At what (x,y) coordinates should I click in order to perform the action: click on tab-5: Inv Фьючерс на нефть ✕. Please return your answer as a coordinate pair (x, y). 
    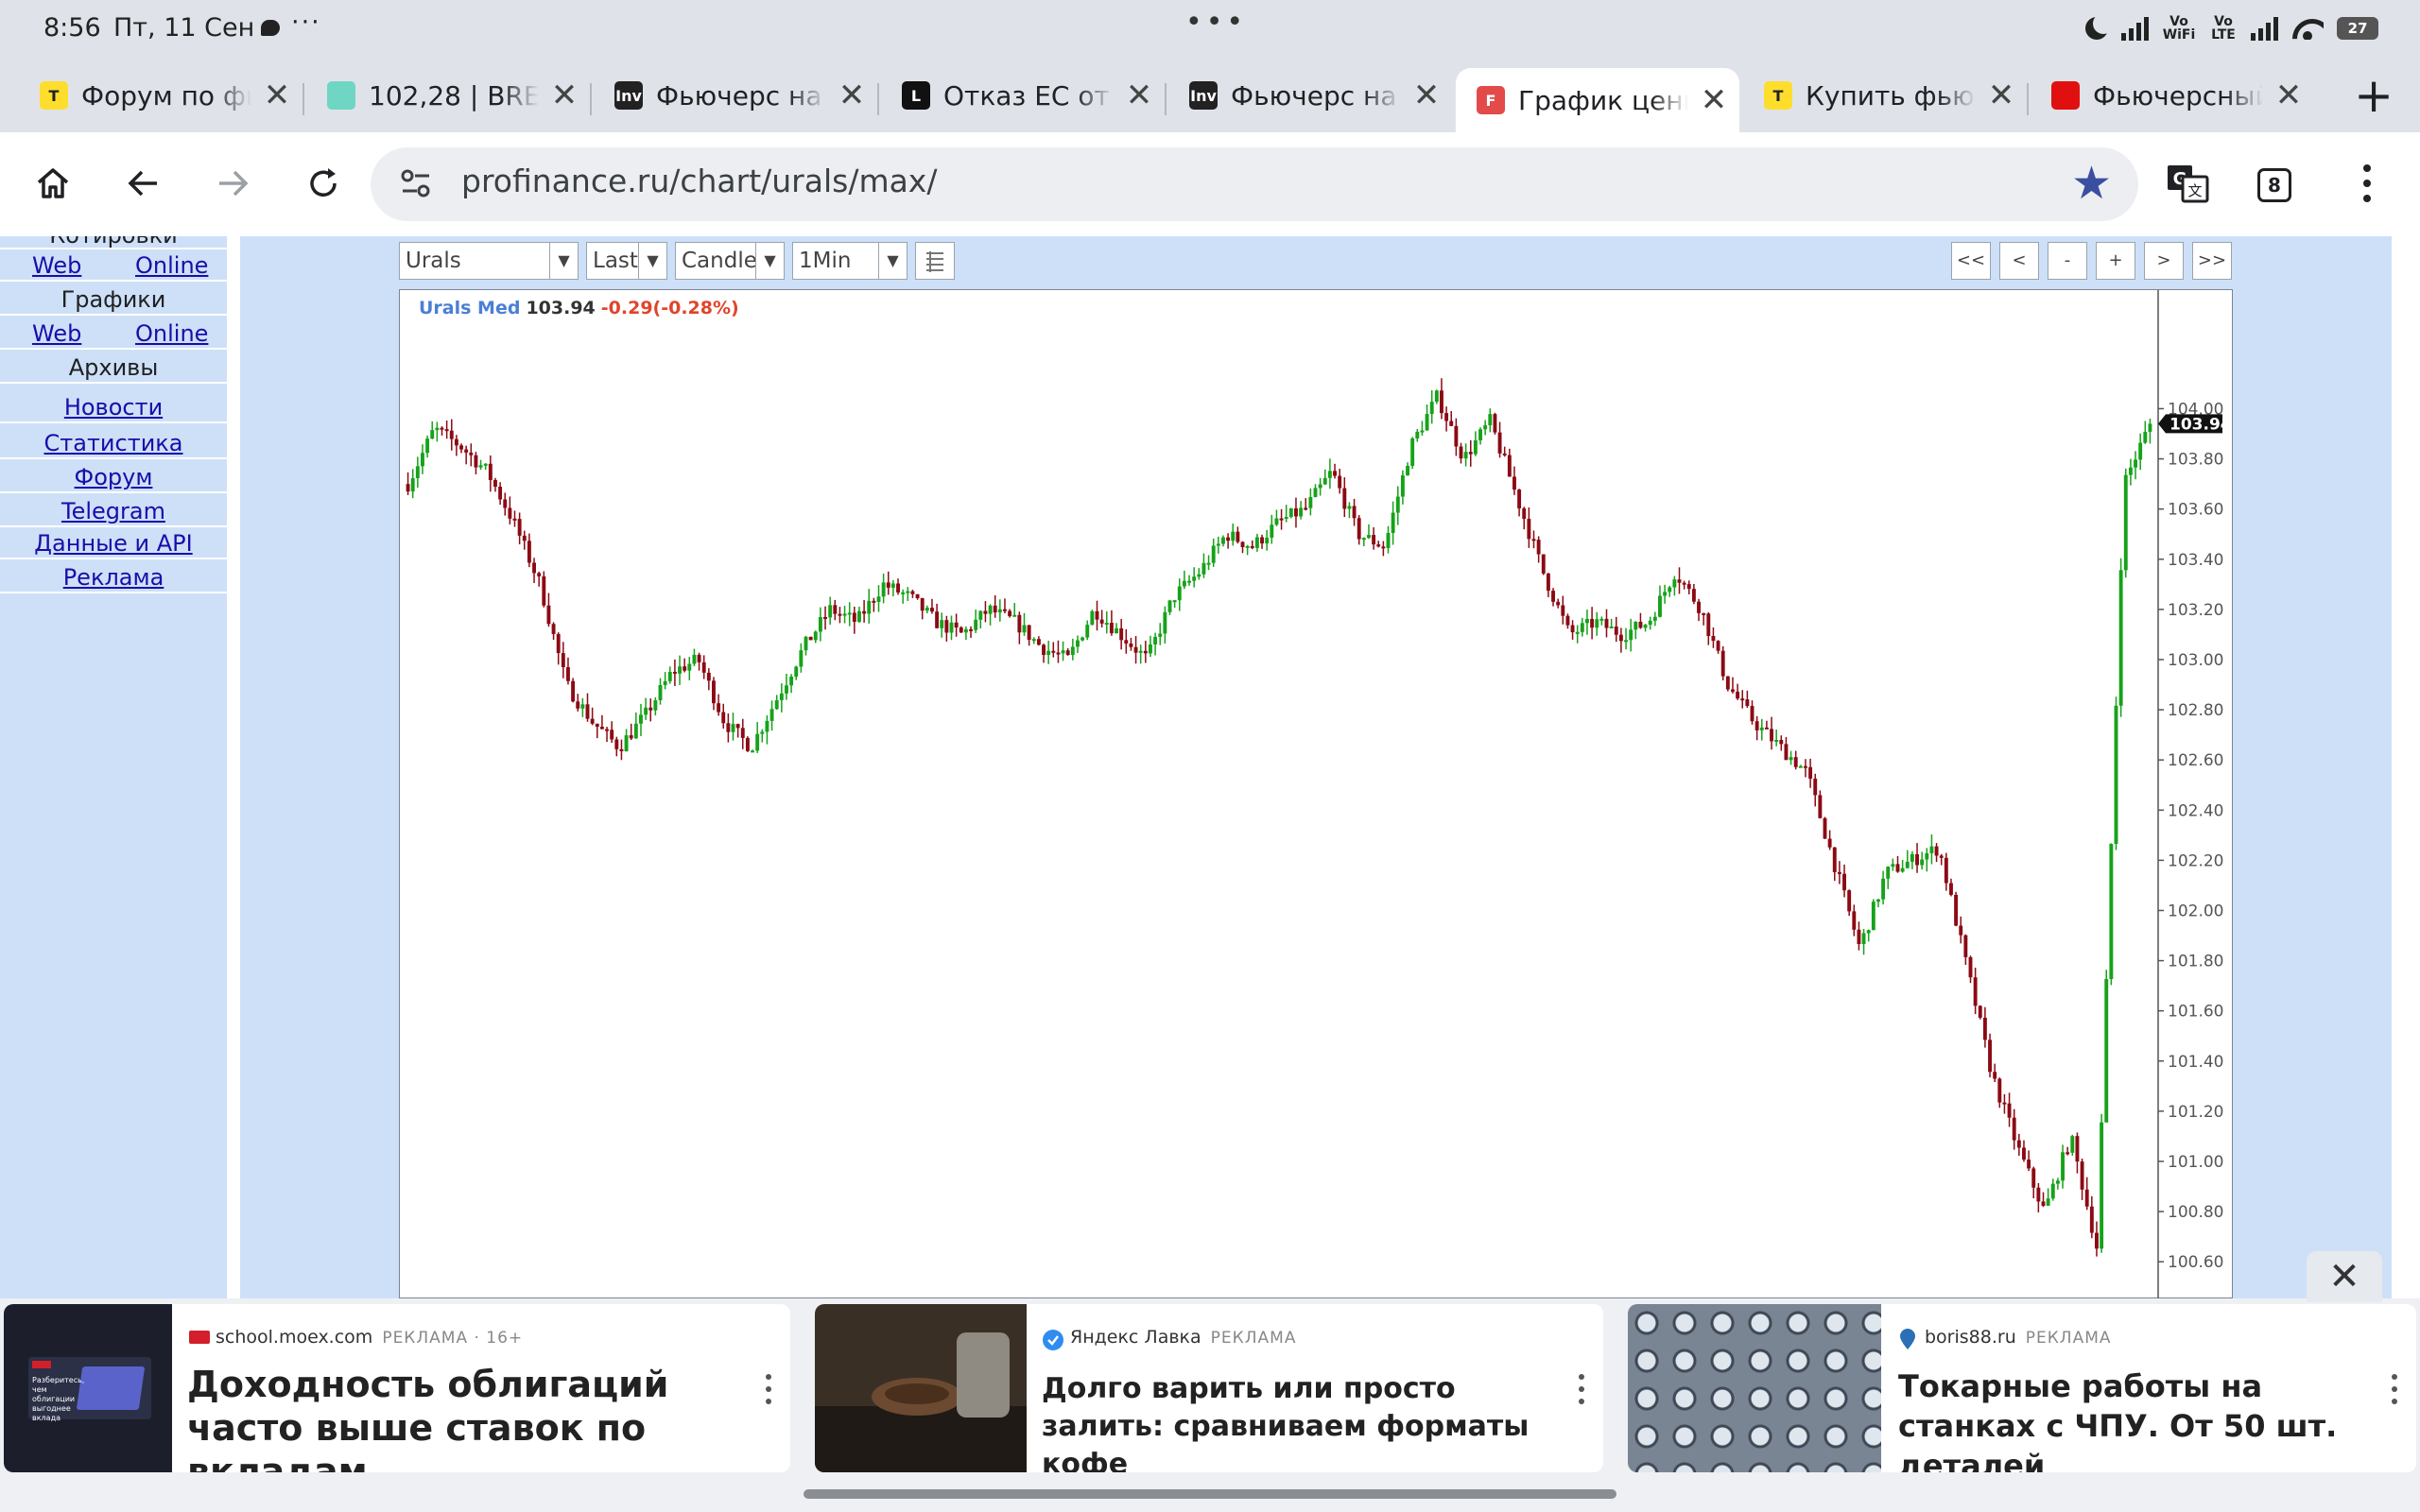
    Looking at the image, I should click on (1310, 95).